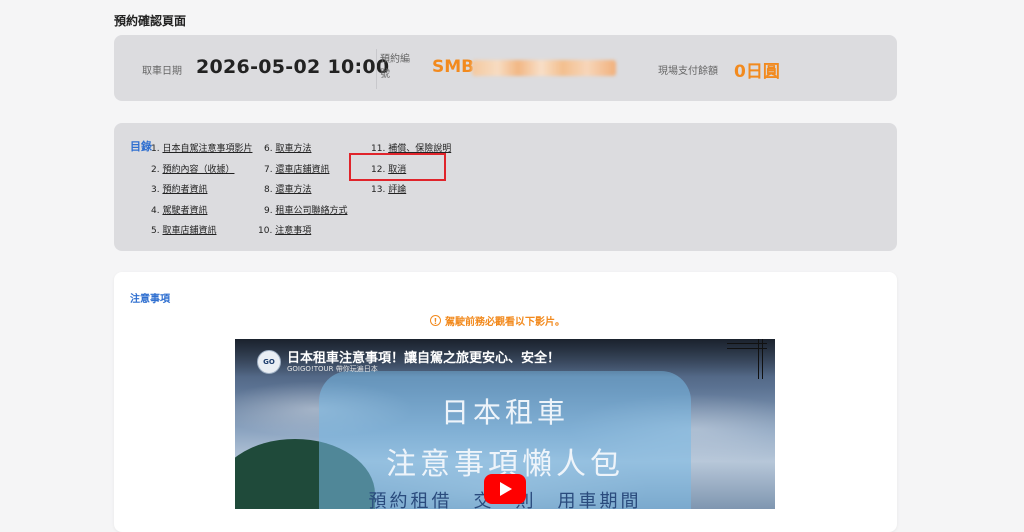  What do you see at coordinates (505, 322) in the screenshot?
I see `warning-text: 駕駛前務必觀看以下影片。` at bounding box center [505, 322].